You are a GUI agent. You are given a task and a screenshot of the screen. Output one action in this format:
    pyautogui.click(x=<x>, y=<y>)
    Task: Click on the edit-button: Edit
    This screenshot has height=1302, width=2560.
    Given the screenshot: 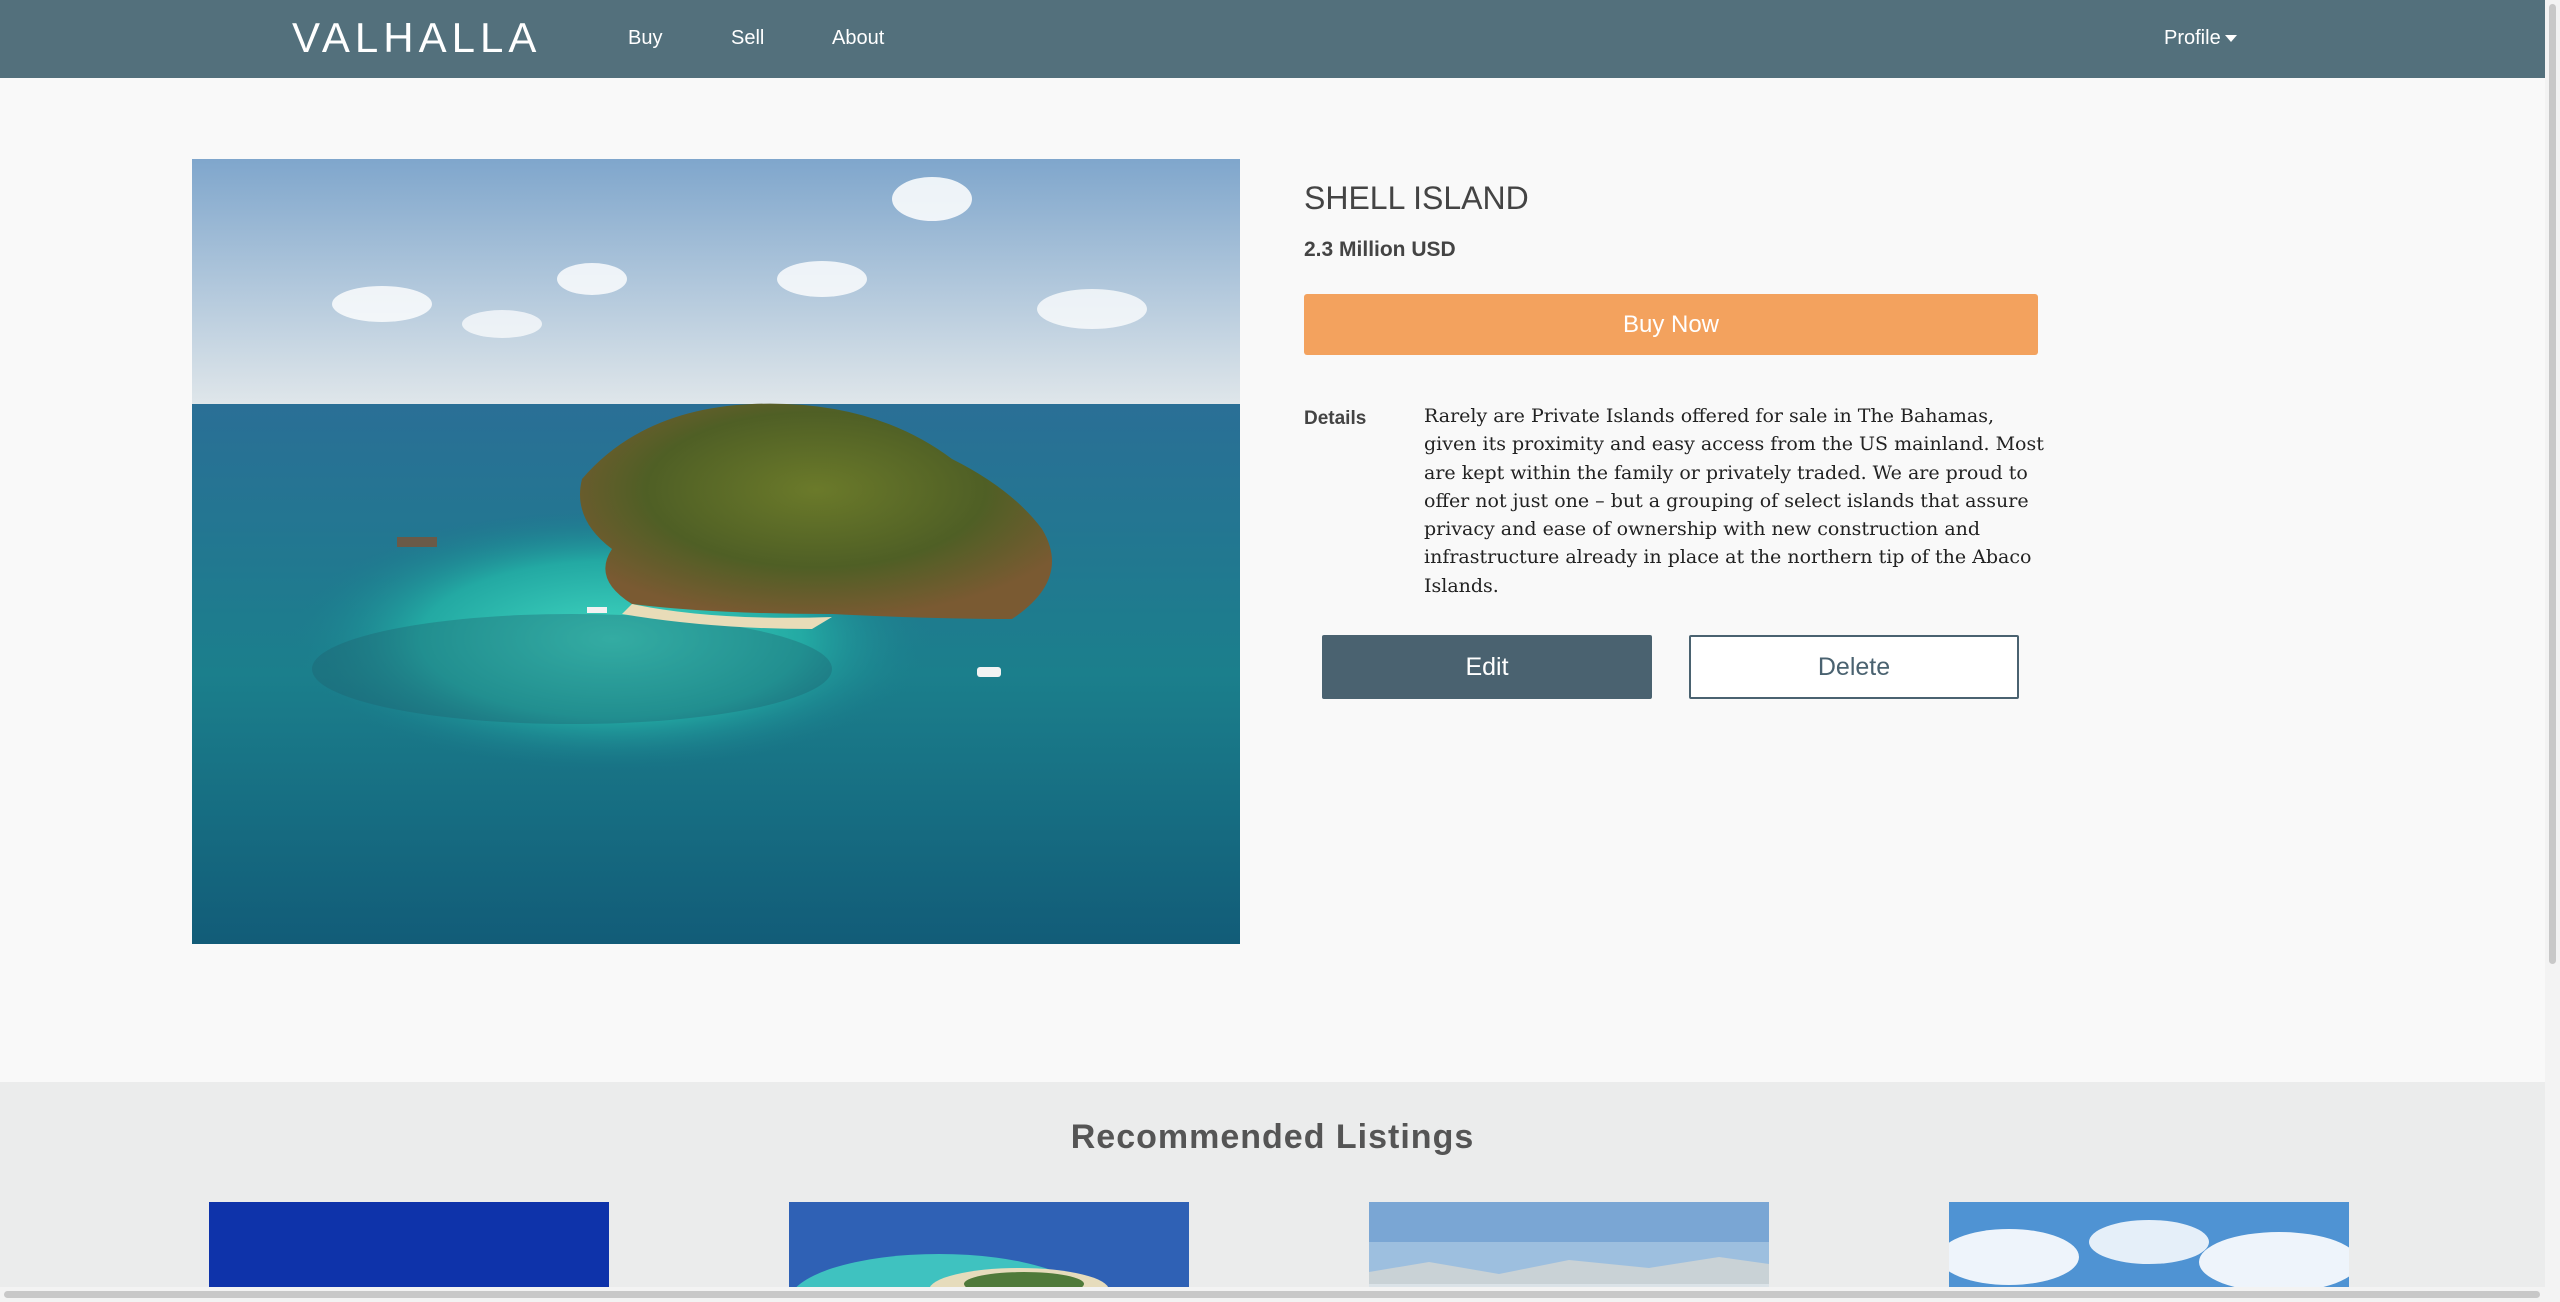 What is the action you would take?
    pyautogui.click(x=1487, y=667)
    